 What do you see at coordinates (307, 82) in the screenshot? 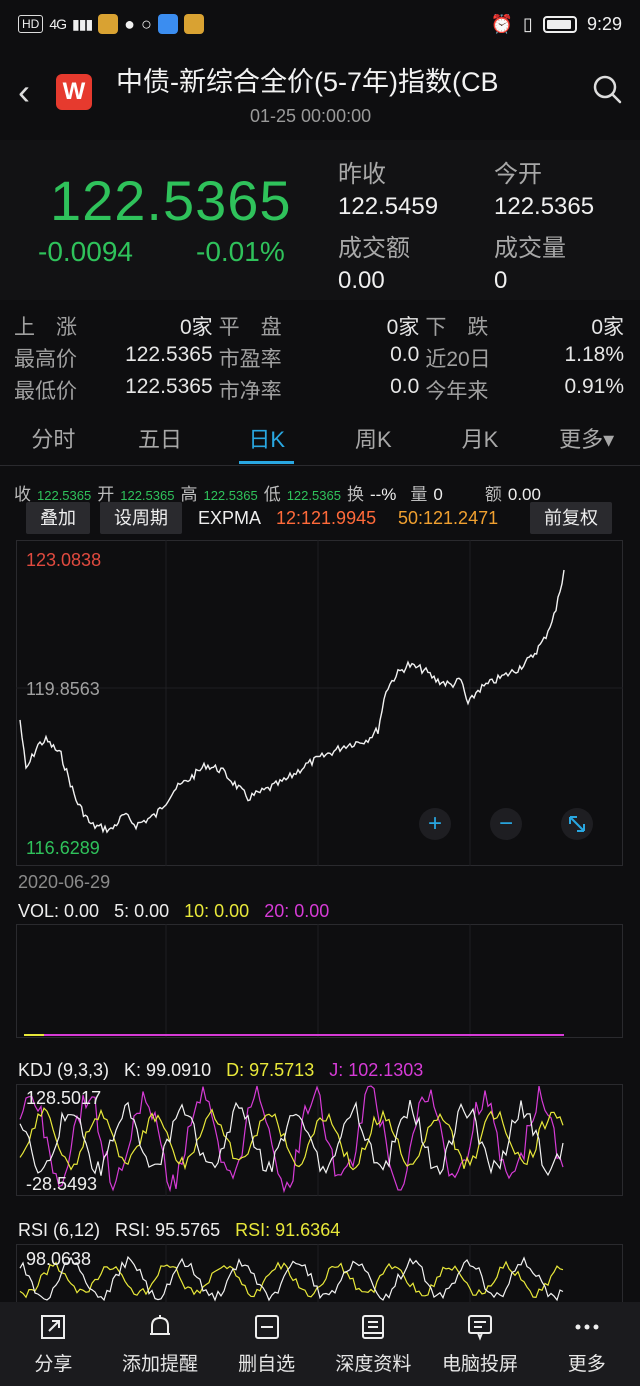
I see `page-title: 中债-新综合全价(5-7年)指数(CB` at bounding box center [307, 82].